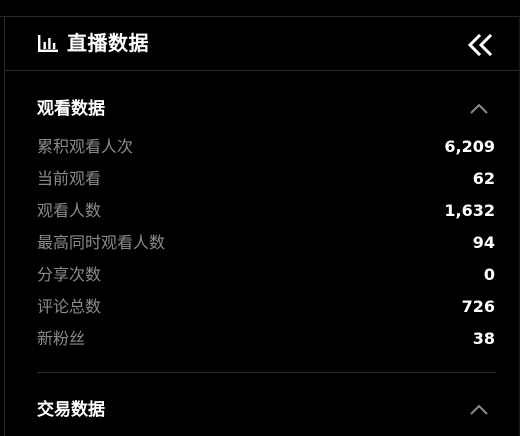 The height and width of the screenshot is (436, 520). What do you see at coordinates (69, 274) in the screenshot?
I see `metric-label: 分享次数` at bounding box center [69, 274].